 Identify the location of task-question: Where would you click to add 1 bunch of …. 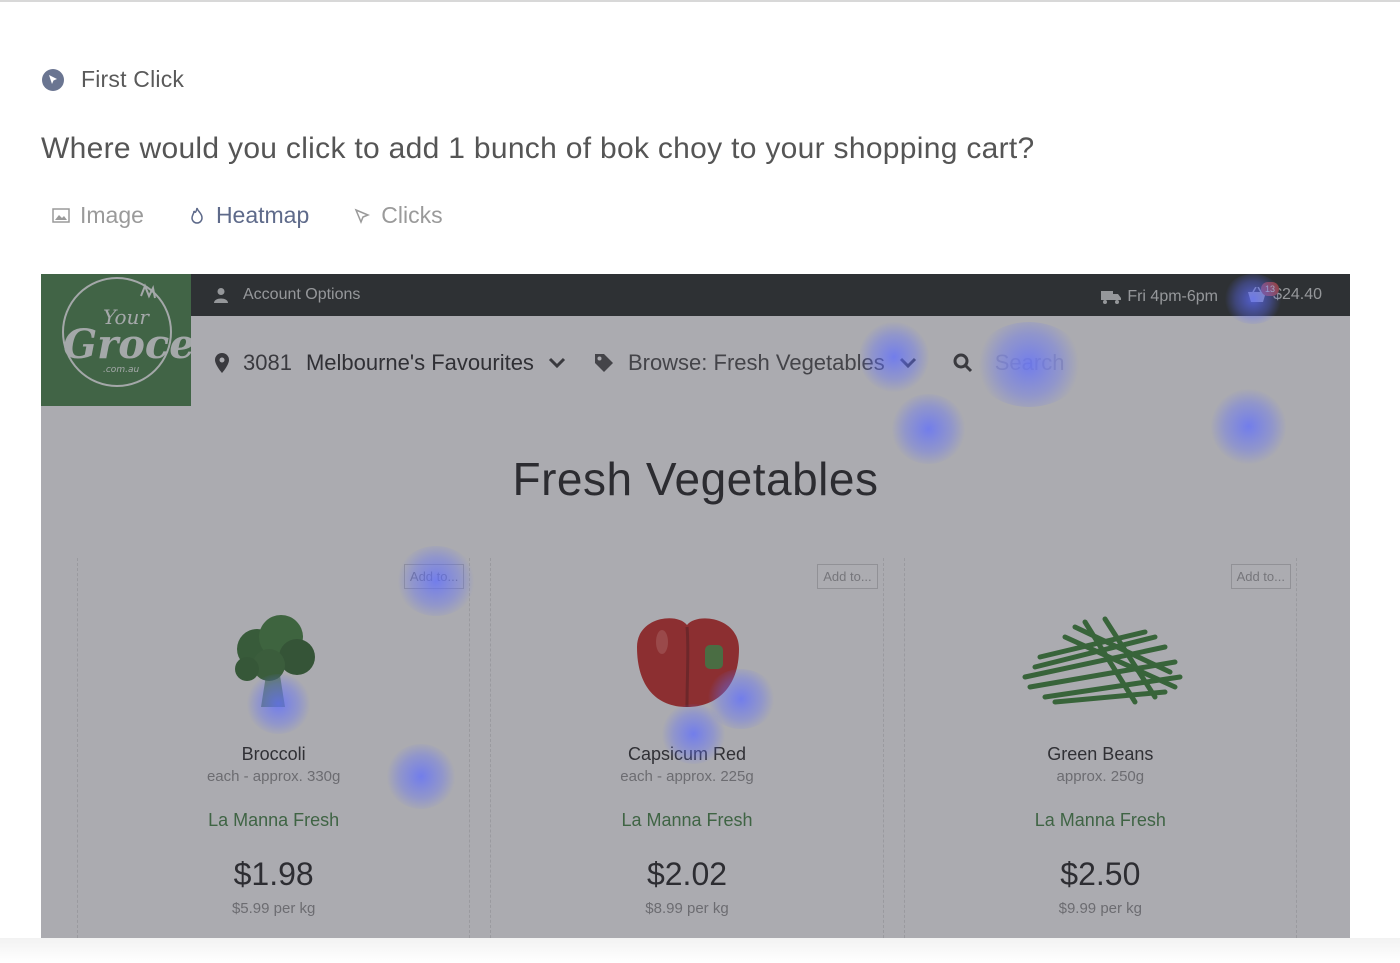
(538, 148).